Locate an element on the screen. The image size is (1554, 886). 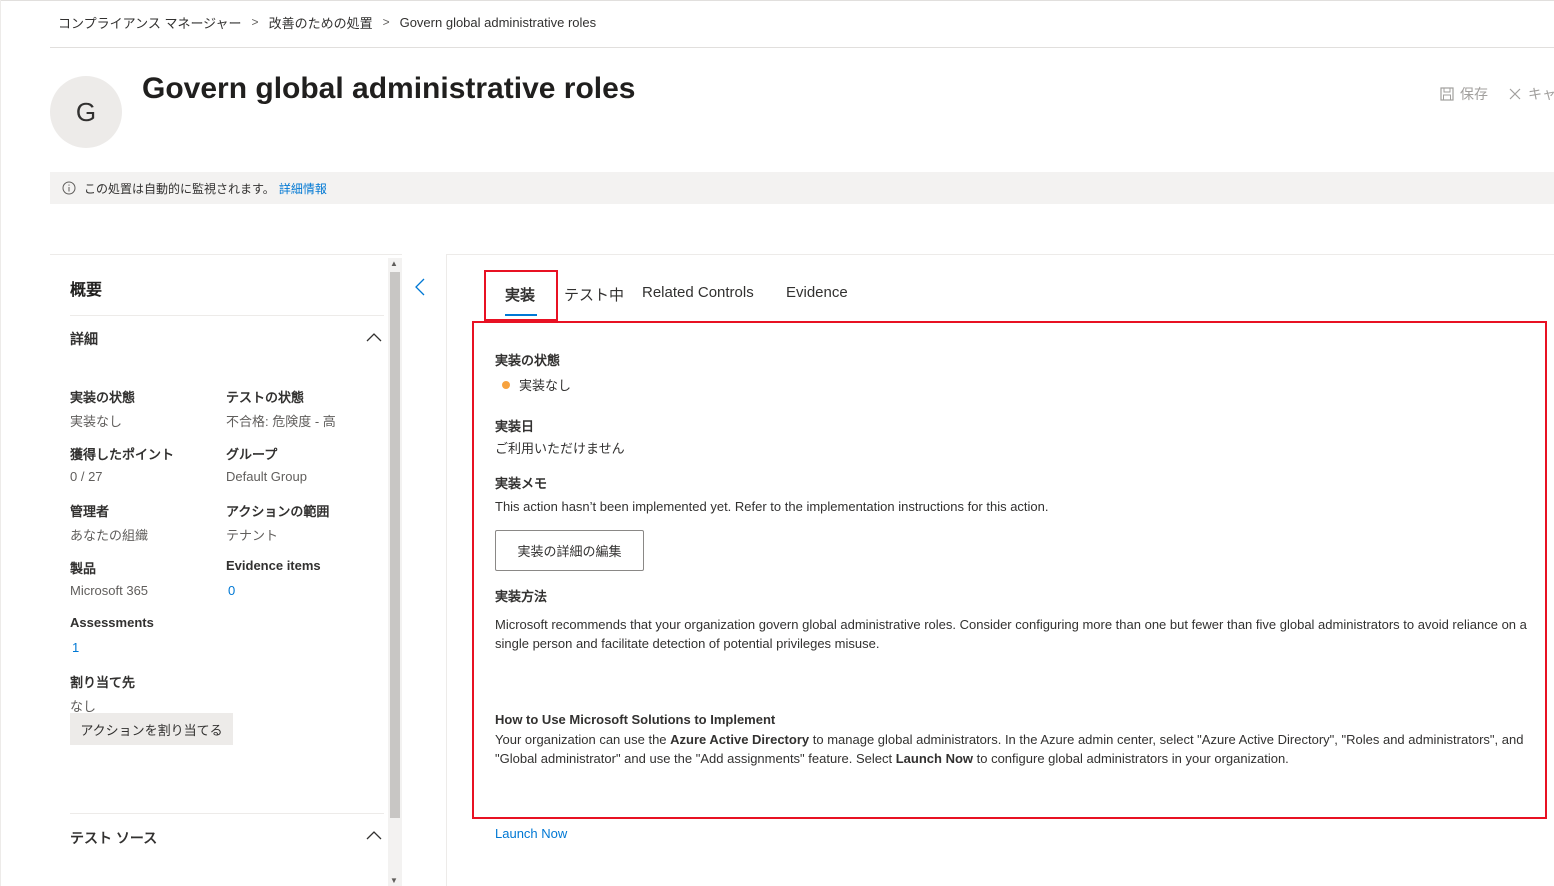
impl-status-text: 実装なし is located at coordinates (545, 385).